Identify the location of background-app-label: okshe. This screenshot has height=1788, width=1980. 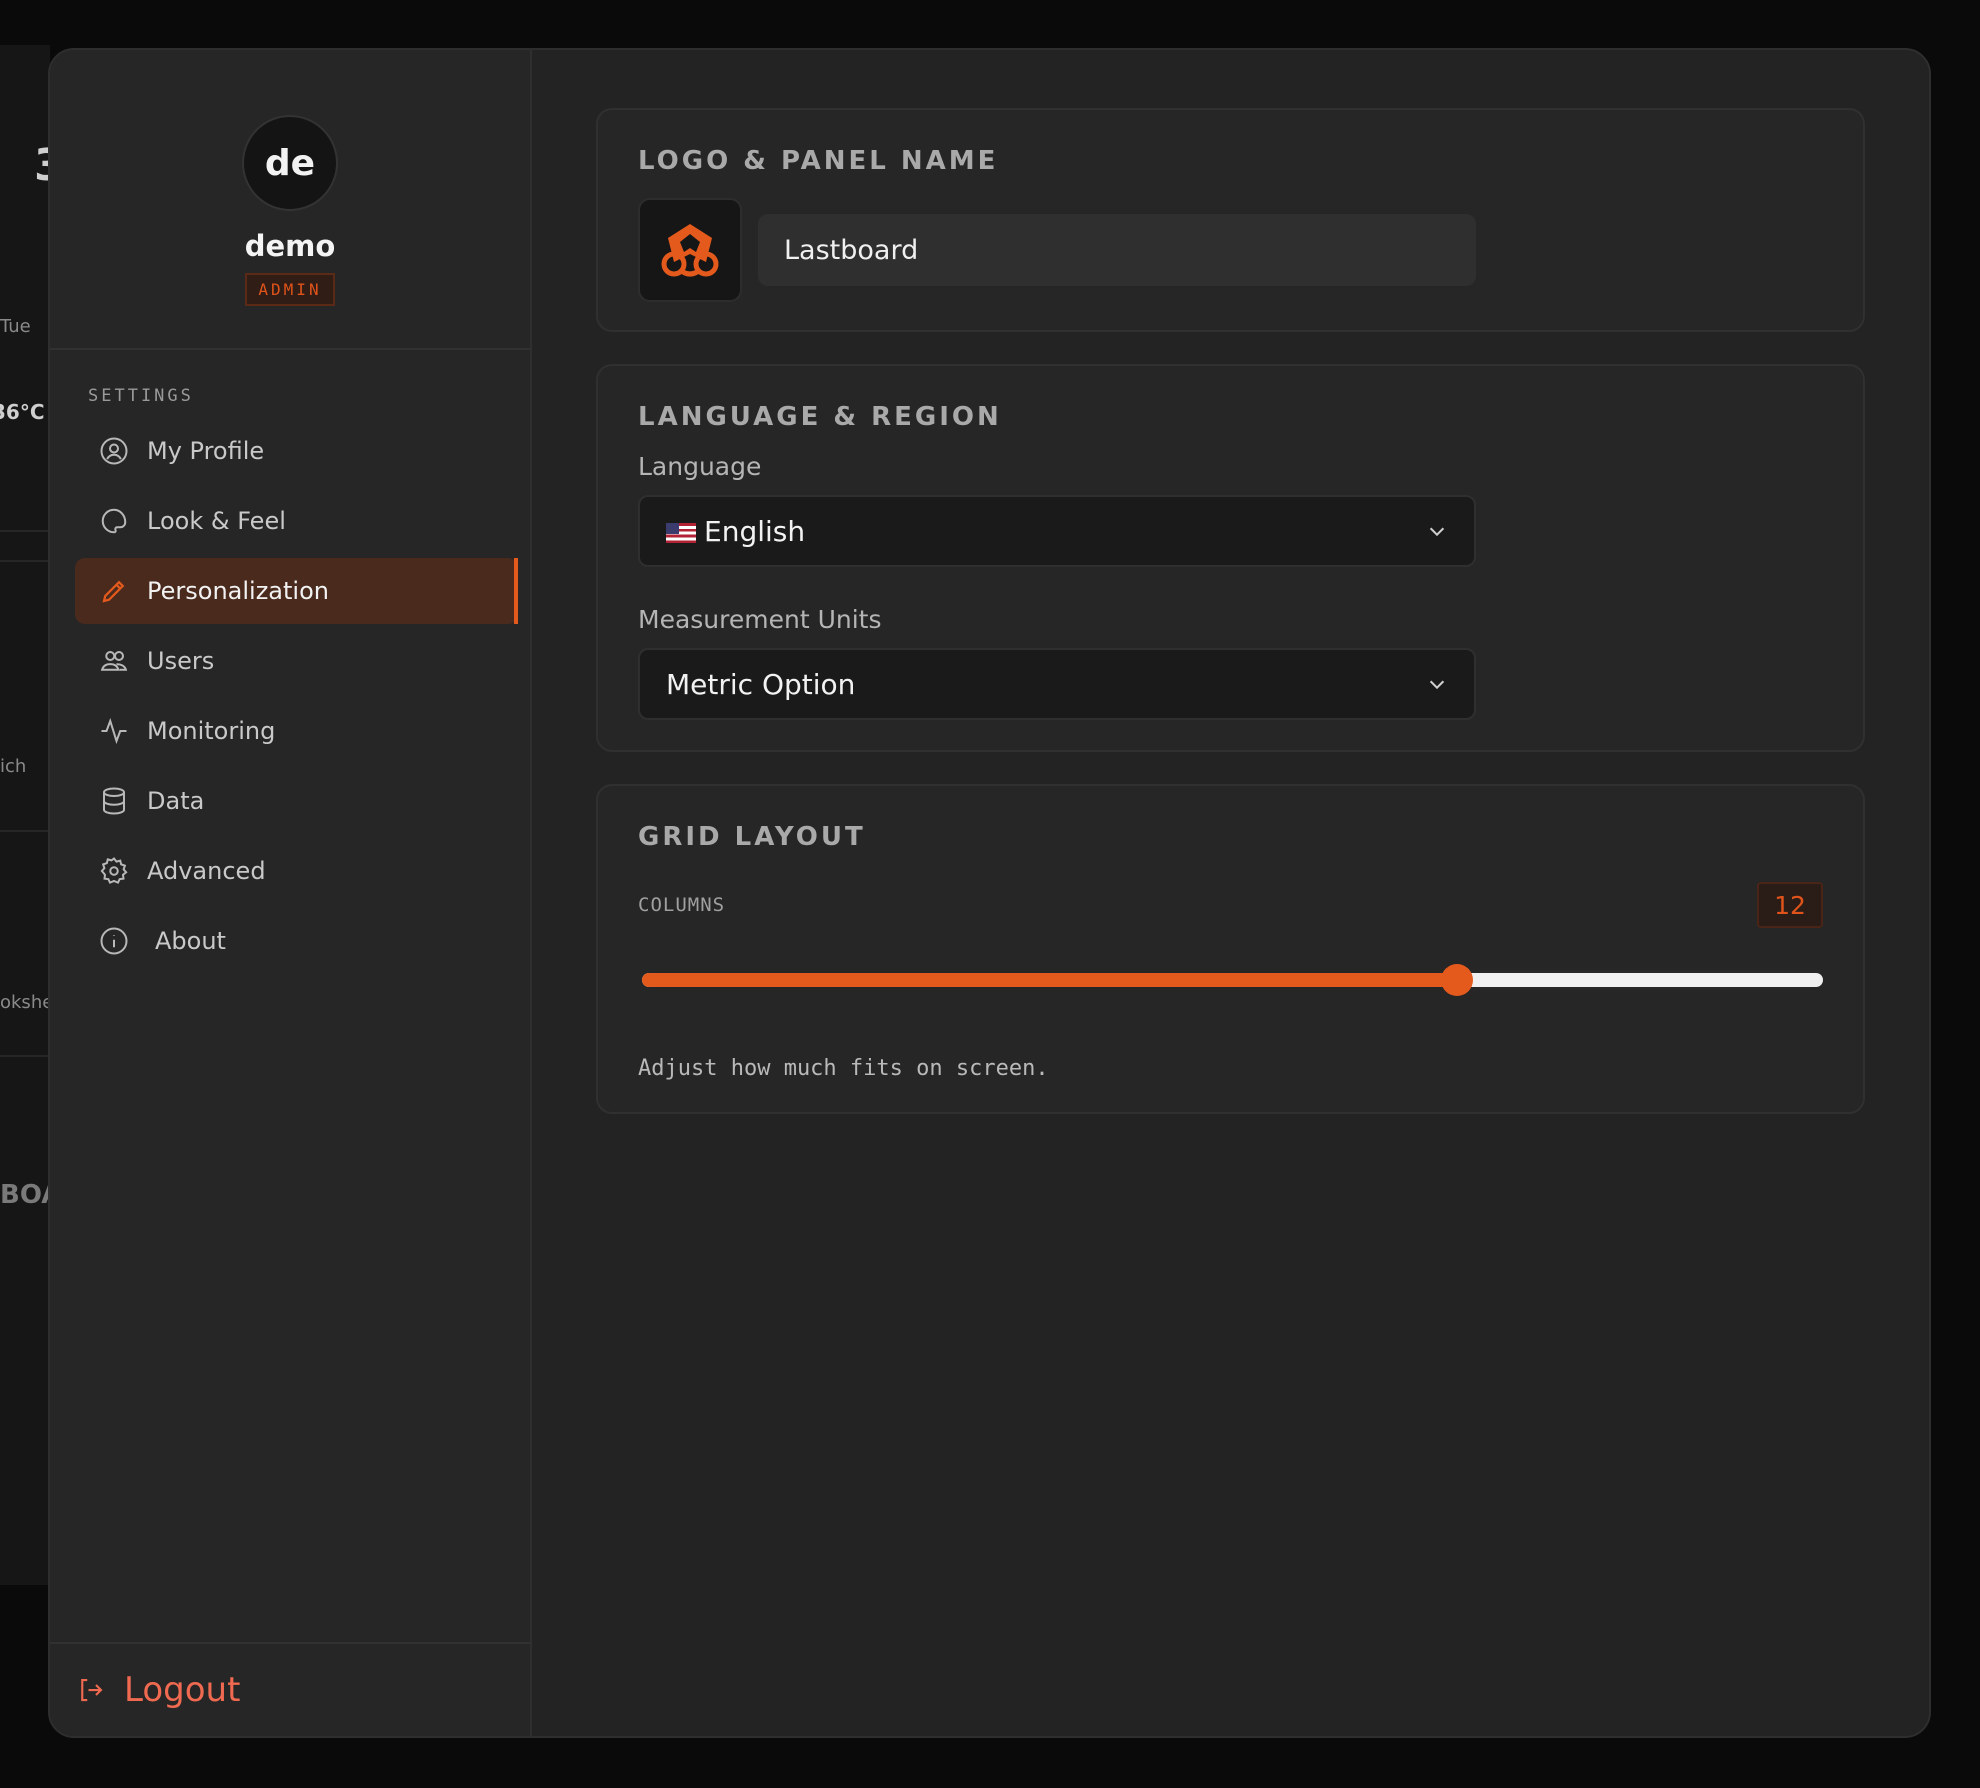
(27, 1002).